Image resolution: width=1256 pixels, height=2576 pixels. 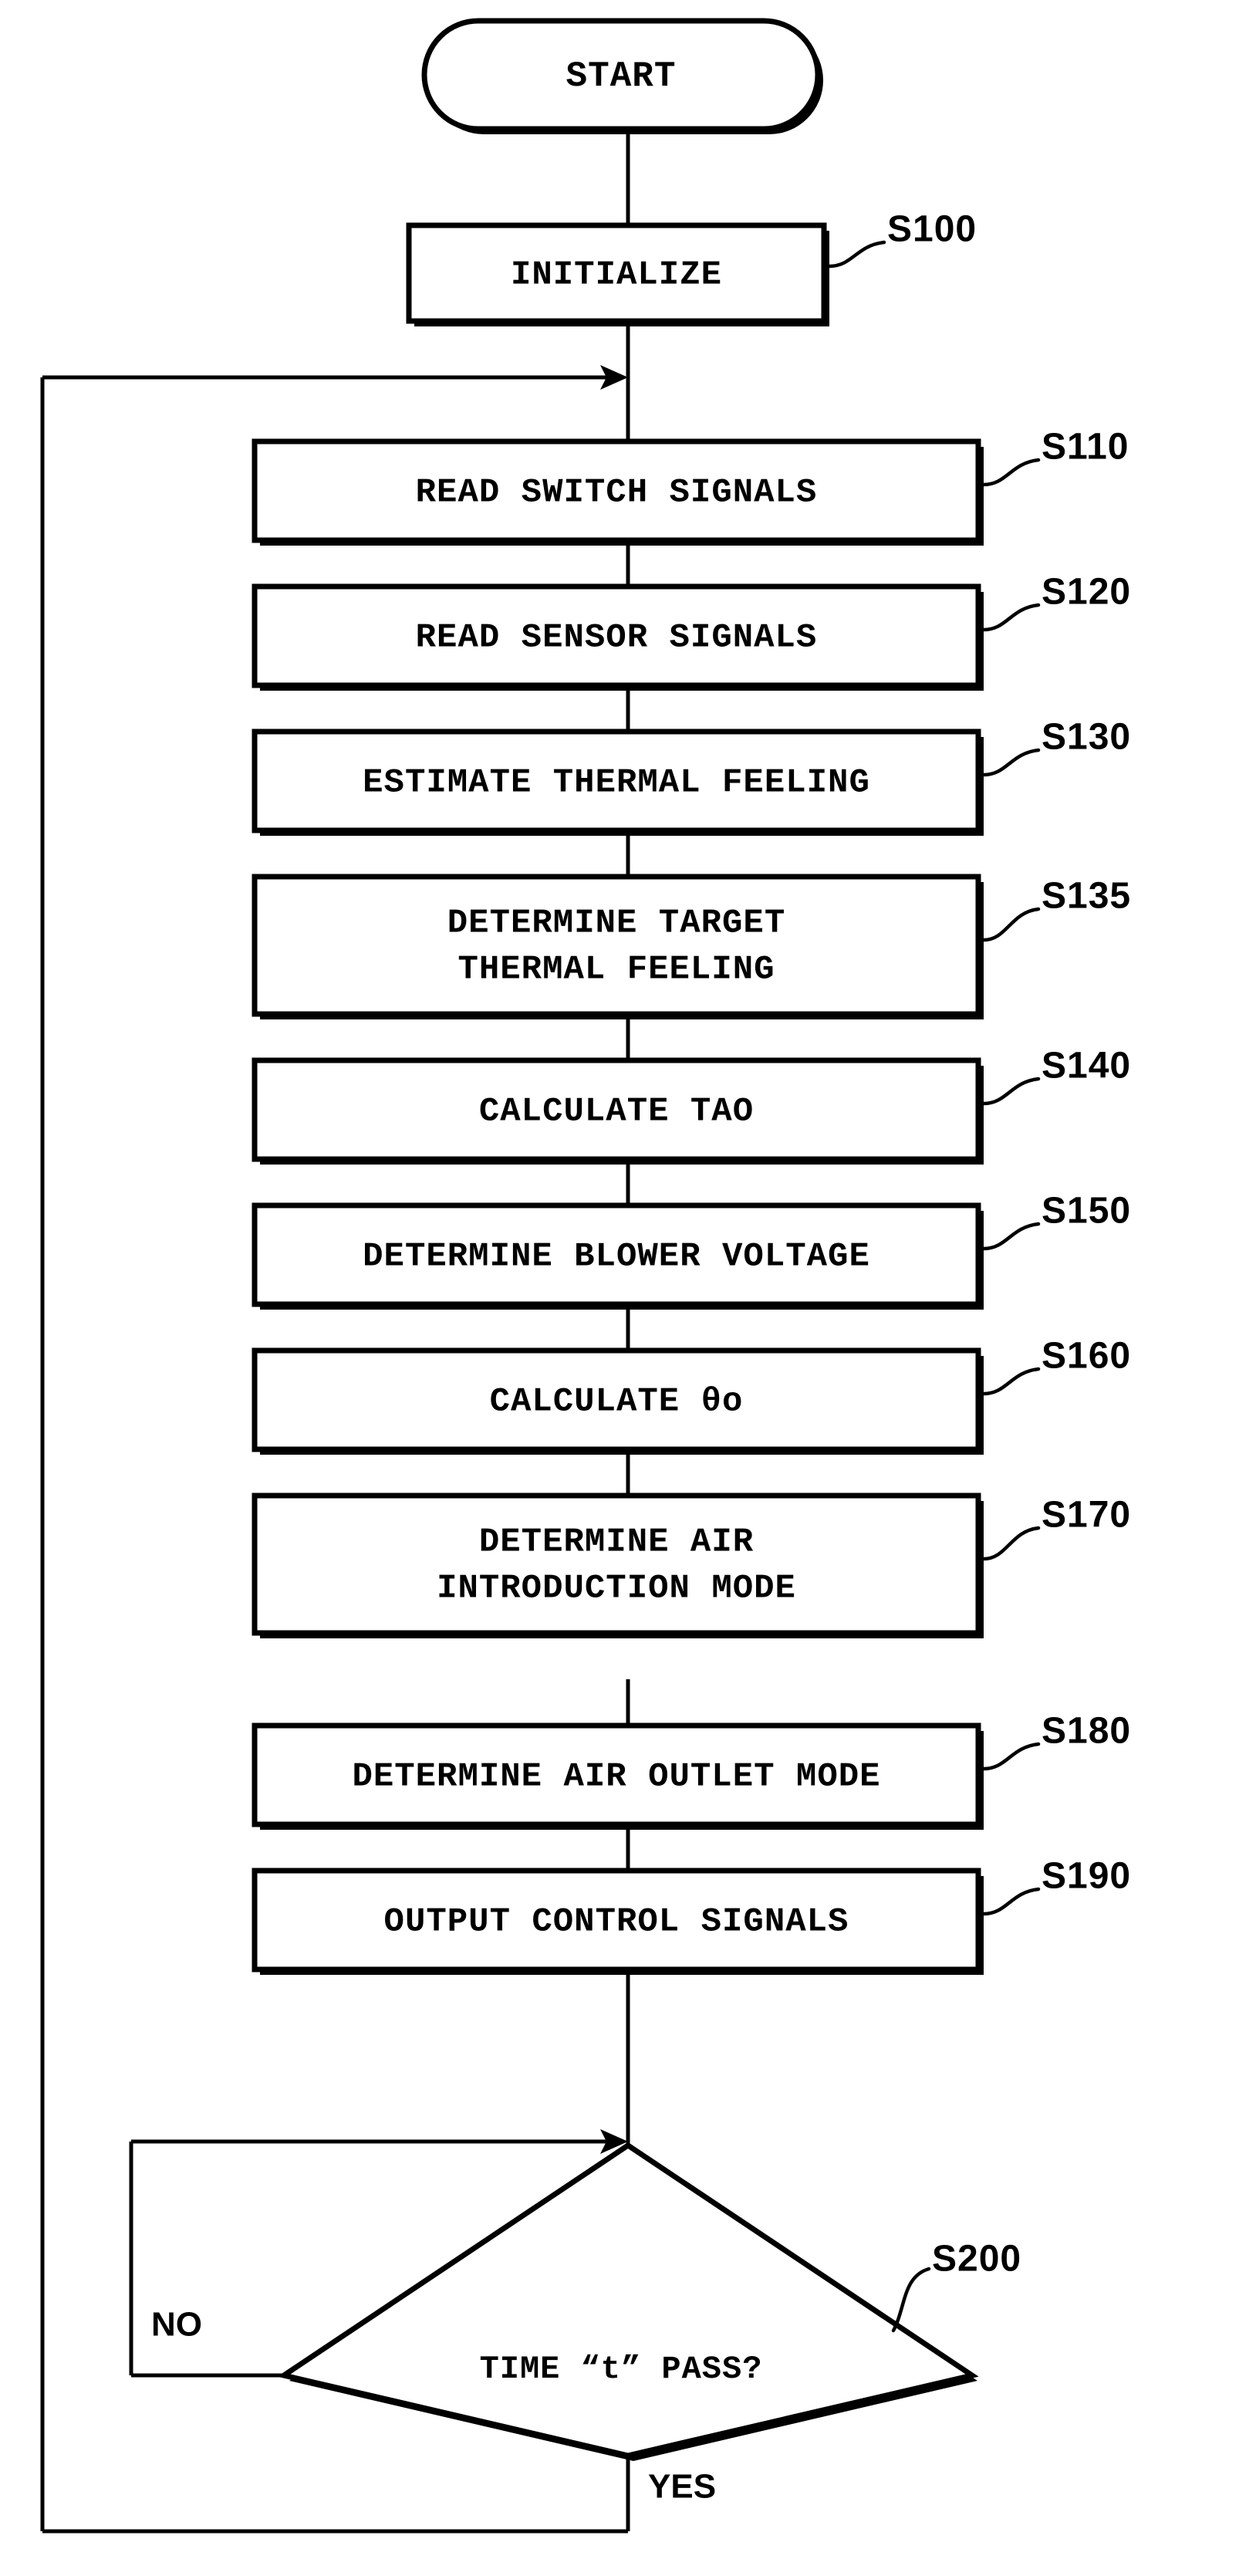 What do you see at coordinates (1011, 1901) in the screenshot?
I see `s190-leader-line` at bounding box center [1011, 1901].